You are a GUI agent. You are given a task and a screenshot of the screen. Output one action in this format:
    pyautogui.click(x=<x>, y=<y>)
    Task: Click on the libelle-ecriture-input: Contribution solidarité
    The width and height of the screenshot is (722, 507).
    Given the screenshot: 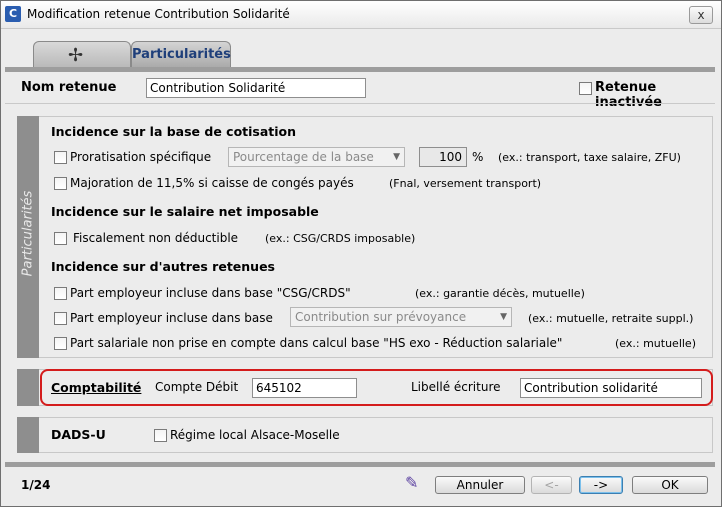 What is the action you would take?
    pyautogui.click(x=611, y=388)
    